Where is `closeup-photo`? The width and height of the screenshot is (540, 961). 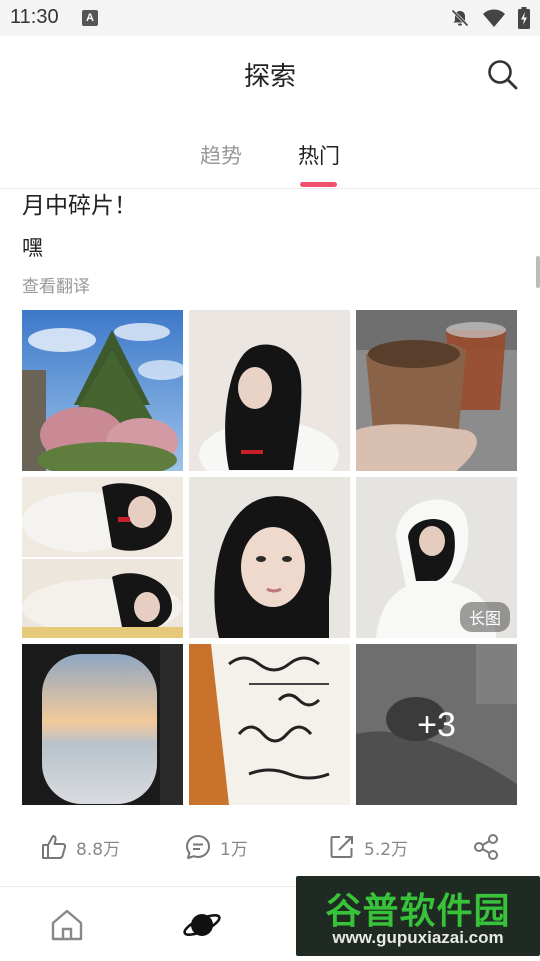 closeup-photo is located at coordinates (269, 557).